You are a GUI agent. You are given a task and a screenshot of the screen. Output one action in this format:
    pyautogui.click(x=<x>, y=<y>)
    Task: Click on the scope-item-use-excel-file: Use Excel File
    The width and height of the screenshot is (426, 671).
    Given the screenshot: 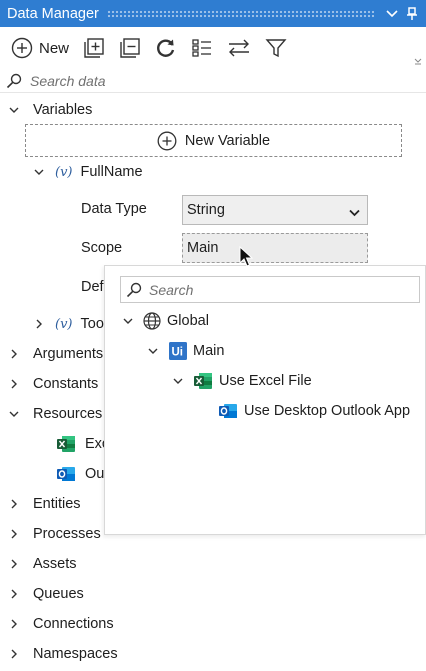 What is the action you would take?
    pyautogui.click(x=242, y=381)
    